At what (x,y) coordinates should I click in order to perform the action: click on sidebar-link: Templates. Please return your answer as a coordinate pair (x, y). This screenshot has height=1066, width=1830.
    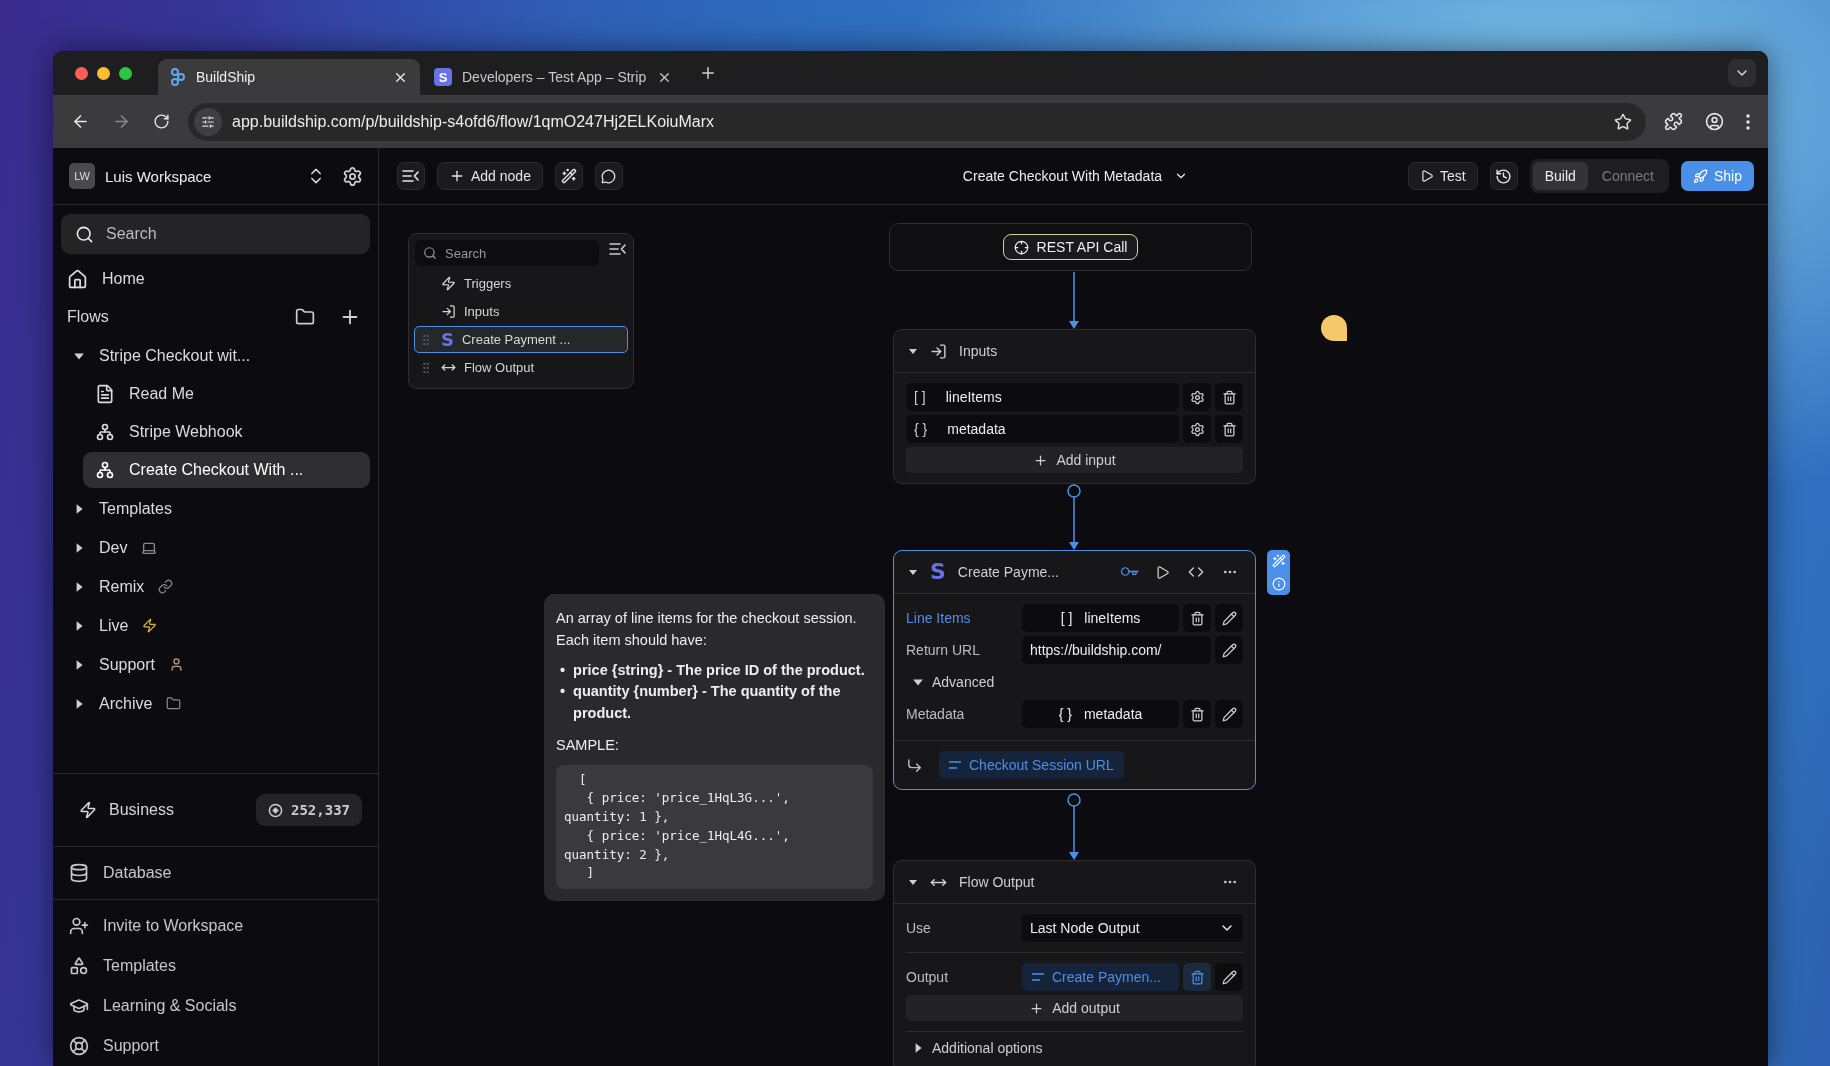
    Looking at the image, I should click on (215, 966).